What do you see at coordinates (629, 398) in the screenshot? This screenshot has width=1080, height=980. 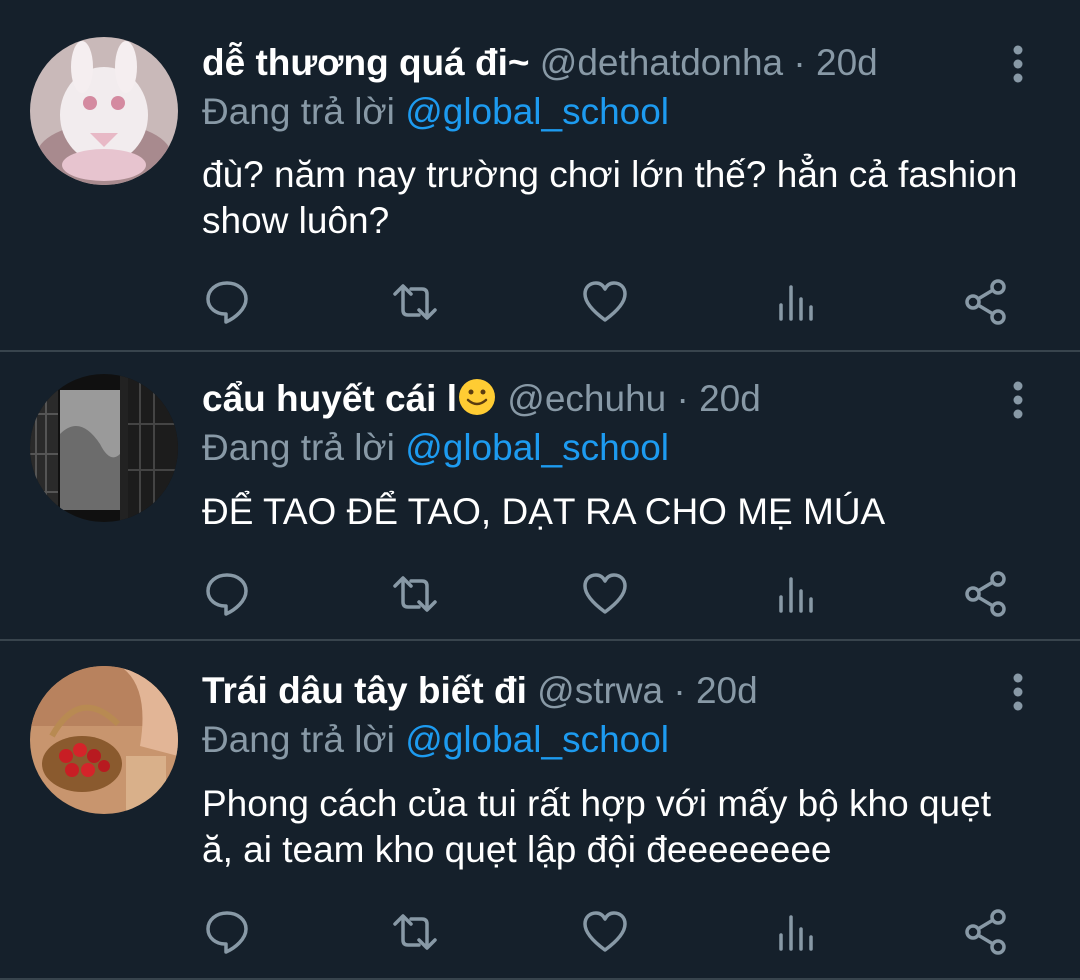 I see `handle-and-time: @echuhu · 20d` at bounding box center [629, 398].